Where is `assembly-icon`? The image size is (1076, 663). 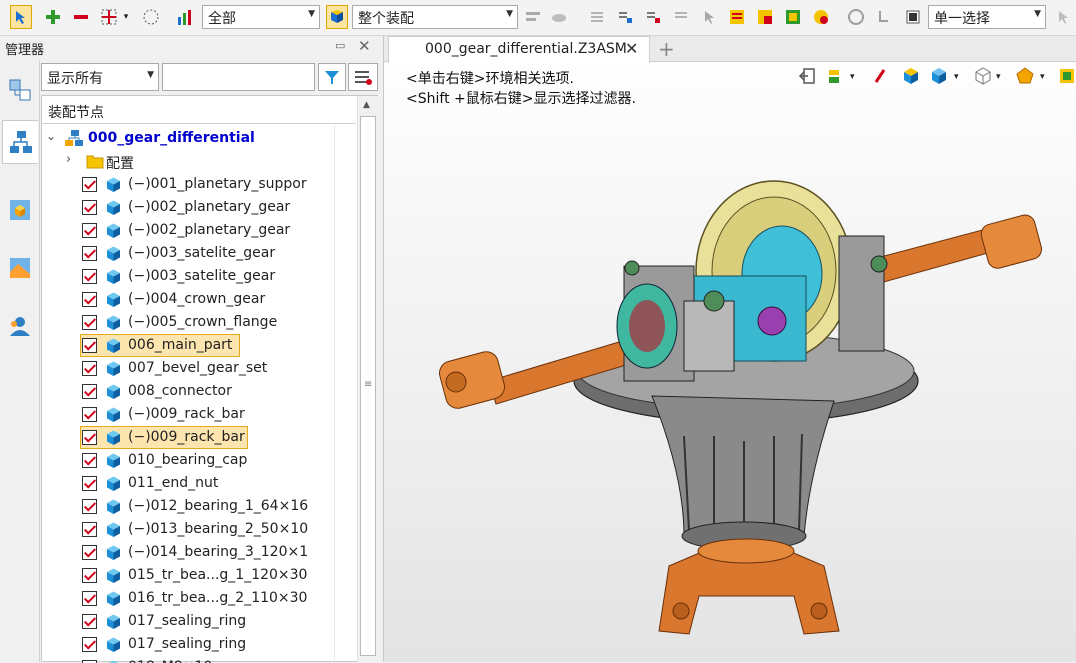 assembly-icon is located at coordinates (337, 17).